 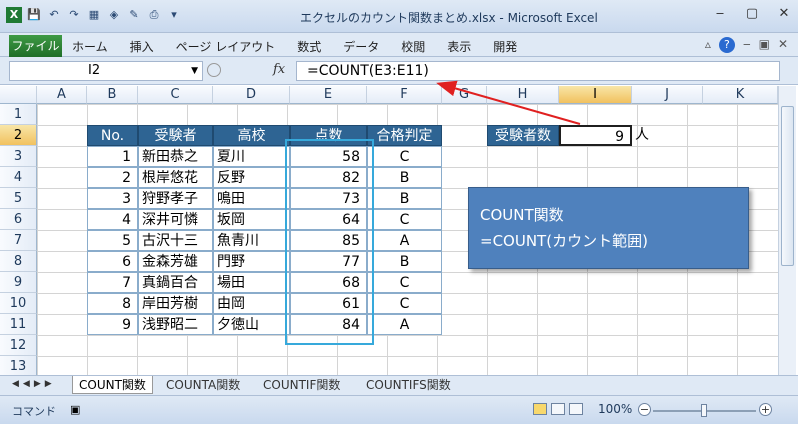 I want to click on sheet-tab-counta: COUNTA関数, so click(x=203, y=385).